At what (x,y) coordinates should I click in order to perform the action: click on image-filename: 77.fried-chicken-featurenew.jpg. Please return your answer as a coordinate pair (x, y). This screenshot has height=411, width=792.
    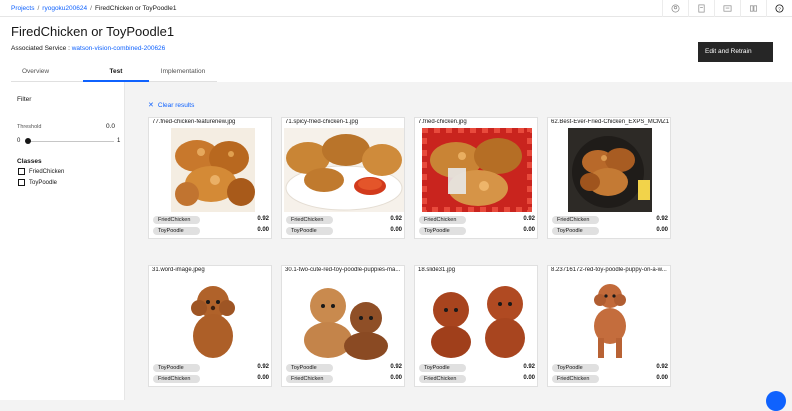
    Looking at the image, I should click on (194, 122).